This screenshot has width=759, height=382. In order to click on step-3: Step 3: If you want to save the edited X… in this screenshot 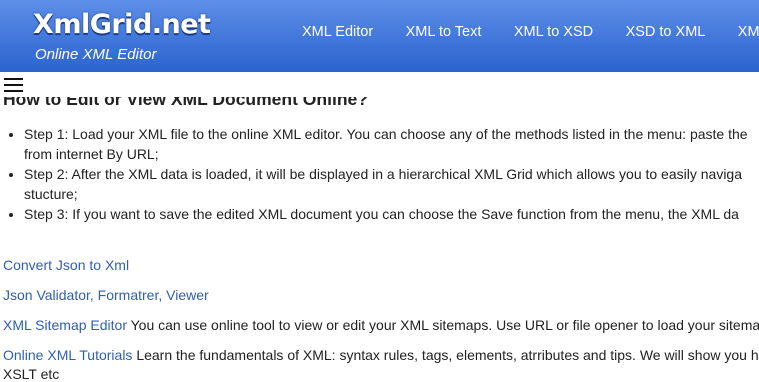, I will do `click(391, 214)`.